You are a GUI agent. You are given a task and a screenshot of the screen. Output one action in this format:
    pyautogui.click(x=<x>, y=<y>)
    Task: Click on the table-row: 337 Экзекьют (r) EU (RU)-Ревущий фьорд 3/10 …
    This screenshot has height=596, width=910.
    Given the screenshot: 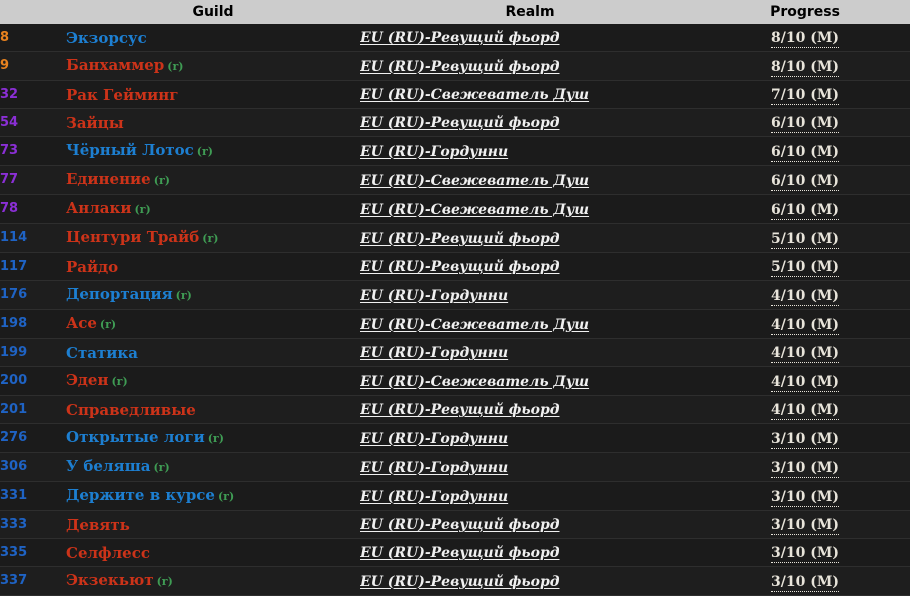 What is the action you would take?
    pyautogui.click(x=455, y=581)
    